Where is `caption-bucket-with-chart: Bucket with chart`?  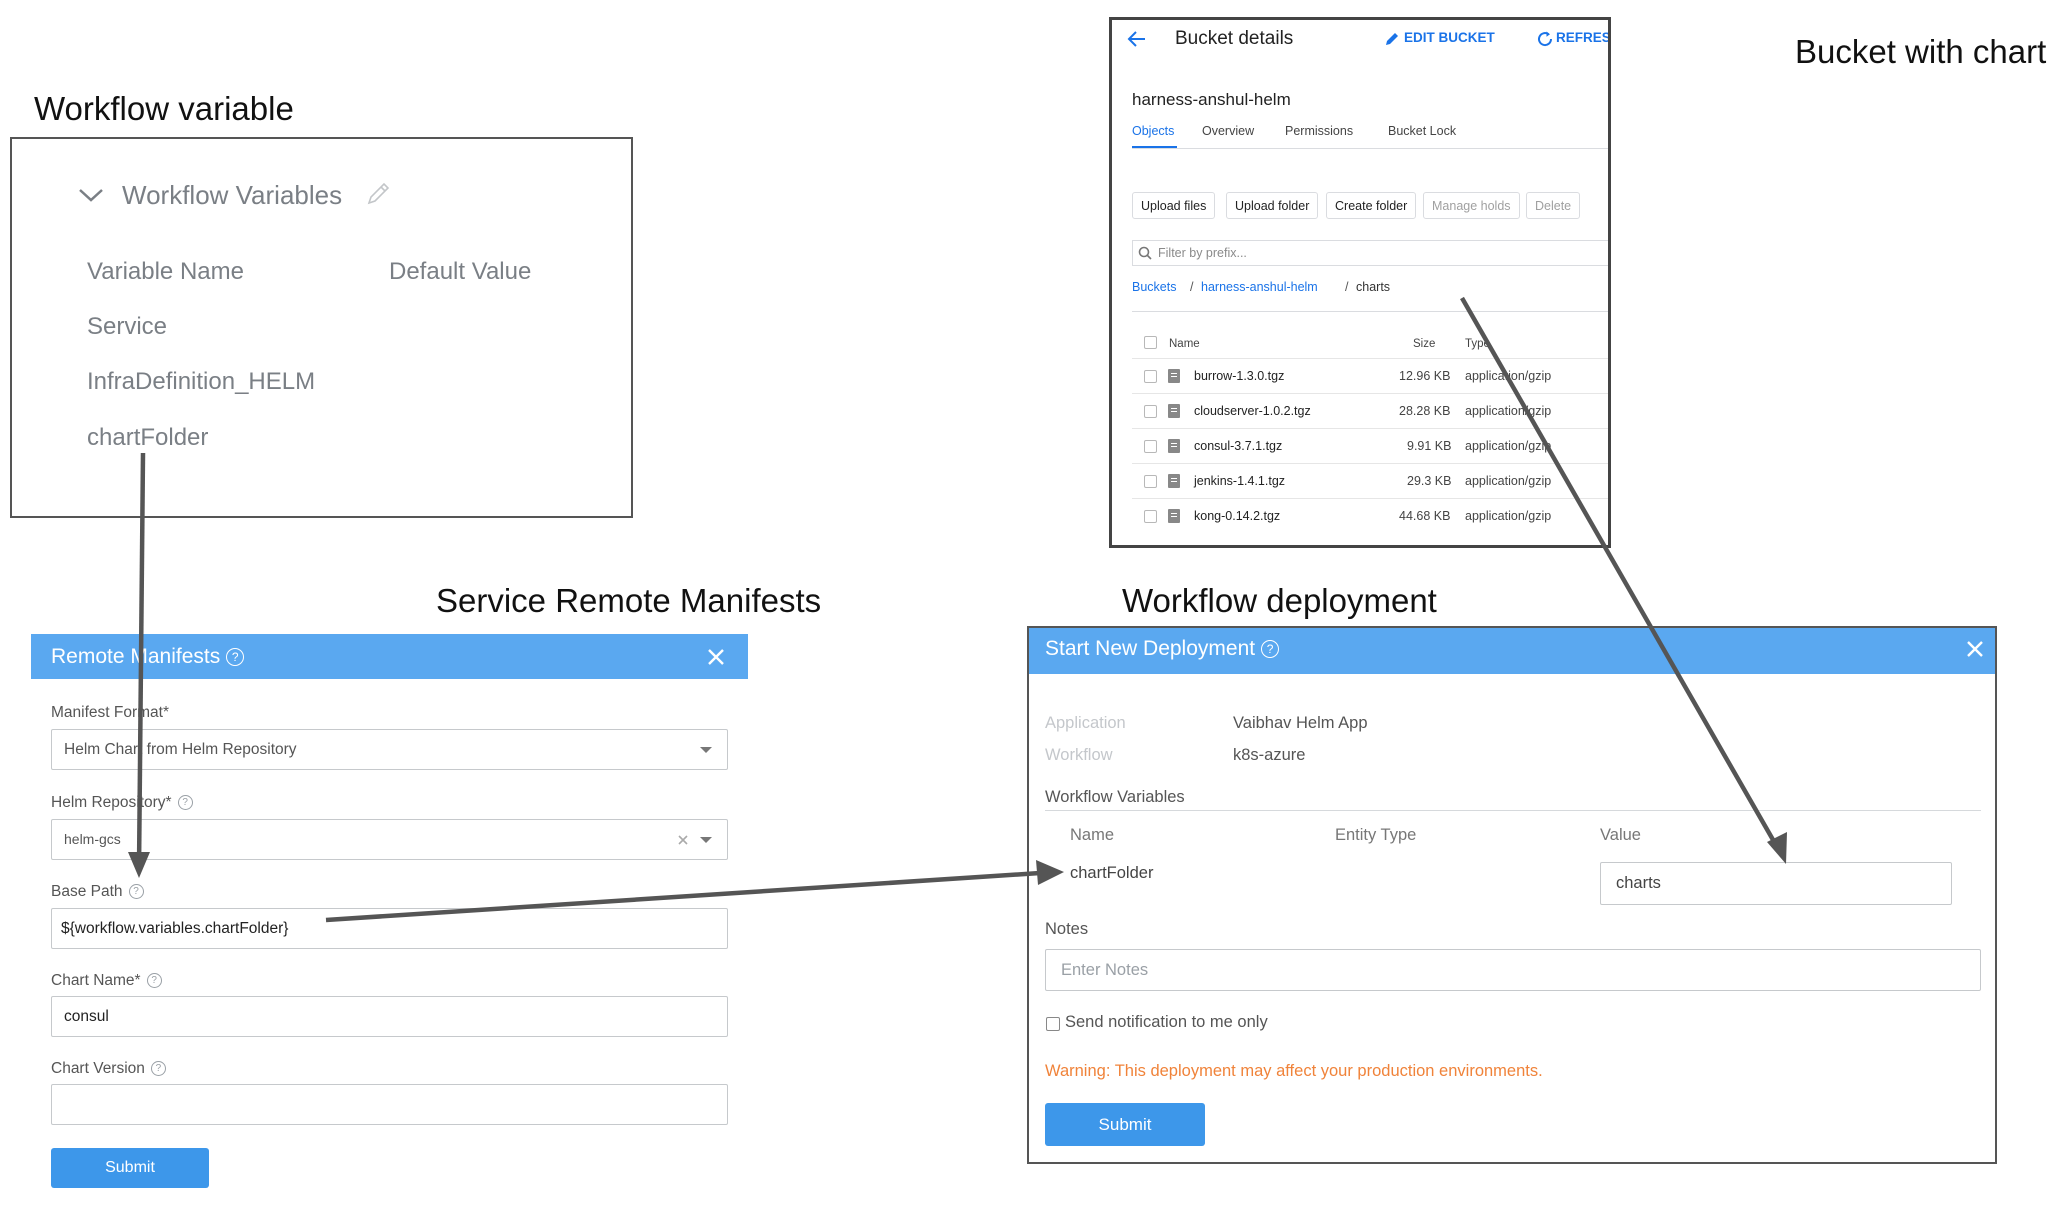
caption-bucket-with-chart: Bucket with chart is located at coordinates (1921, 51).